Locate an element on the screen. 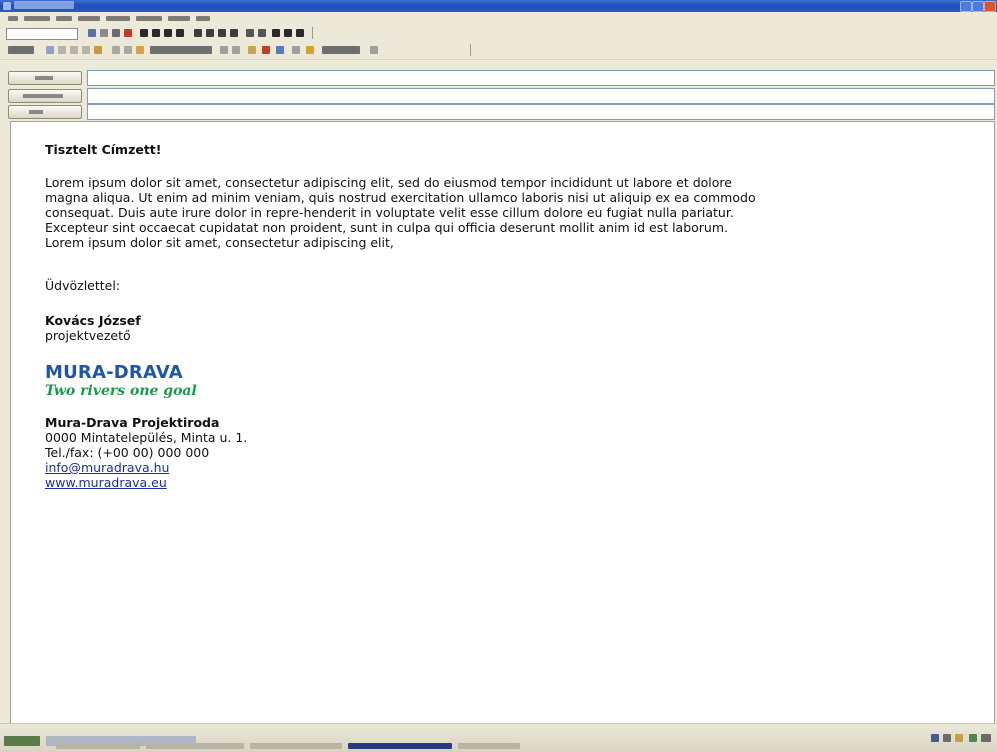 The image size is (997, 752). close-icon is located at coordinates (990, 6).